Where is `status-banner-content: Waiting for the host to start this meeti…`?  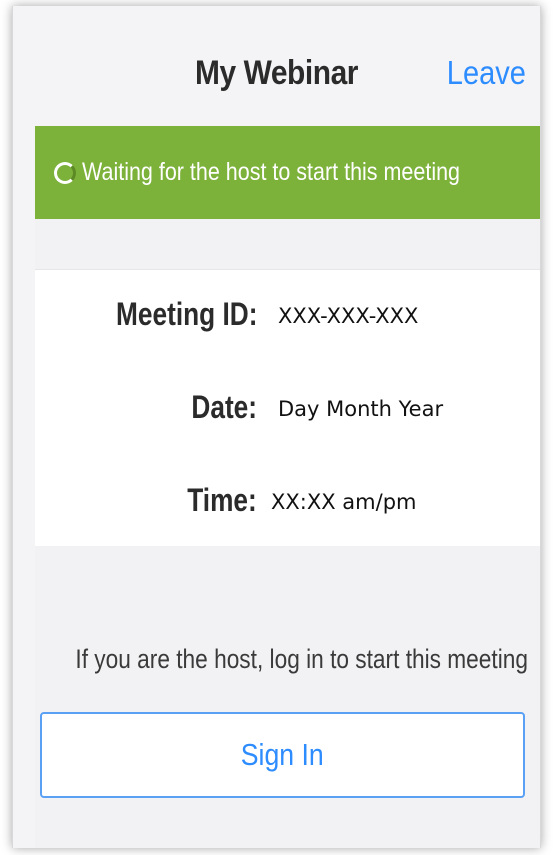
status-banner-content: Waiting for the host to start this meeti… is located at coordinates (287, 172).